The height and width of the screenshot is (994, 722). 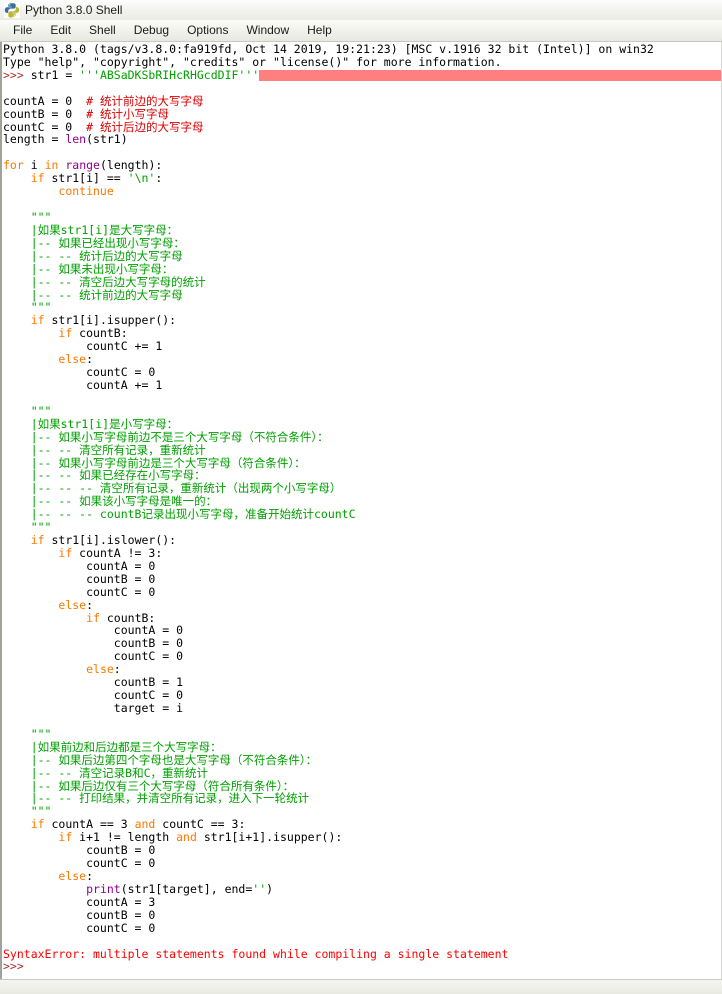 What do you see at coordinates (74, 10) in the screenshot?
I see `window-title: Python 3.8.0 Shell` at bounding box center [74, 10].